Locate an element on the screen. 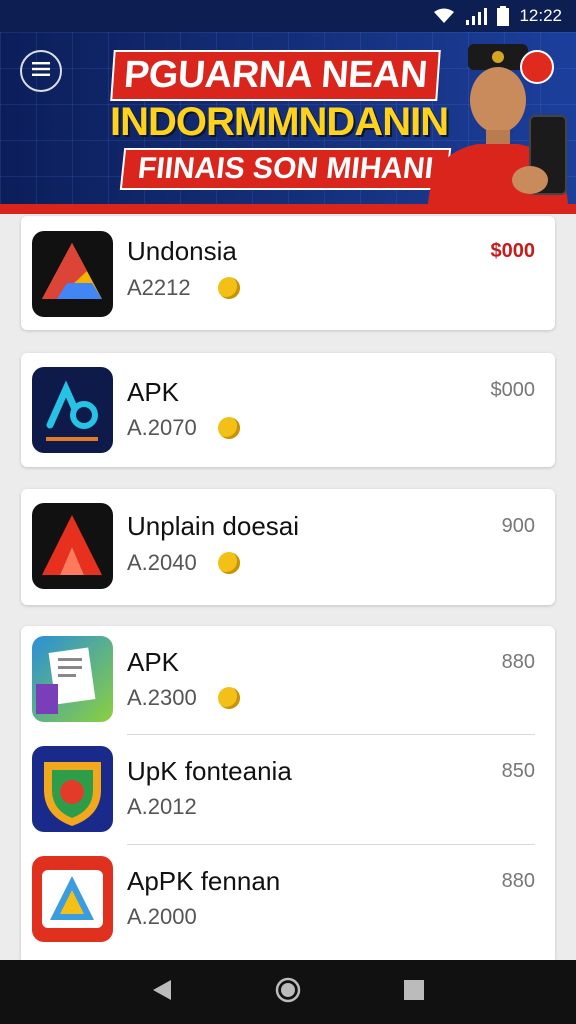 Image resolution: width=576 pixels, height=1024 pixels. banner-accent-strip is located at coordinates (288, 209).